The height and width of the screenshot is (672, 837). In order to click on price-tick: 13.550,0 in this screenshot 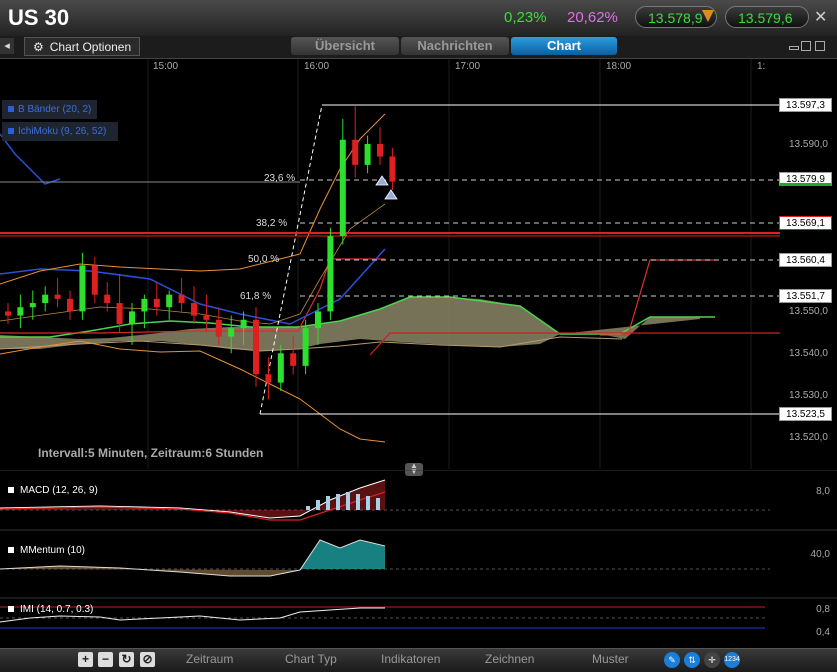, I will do `click(808, 311)`.